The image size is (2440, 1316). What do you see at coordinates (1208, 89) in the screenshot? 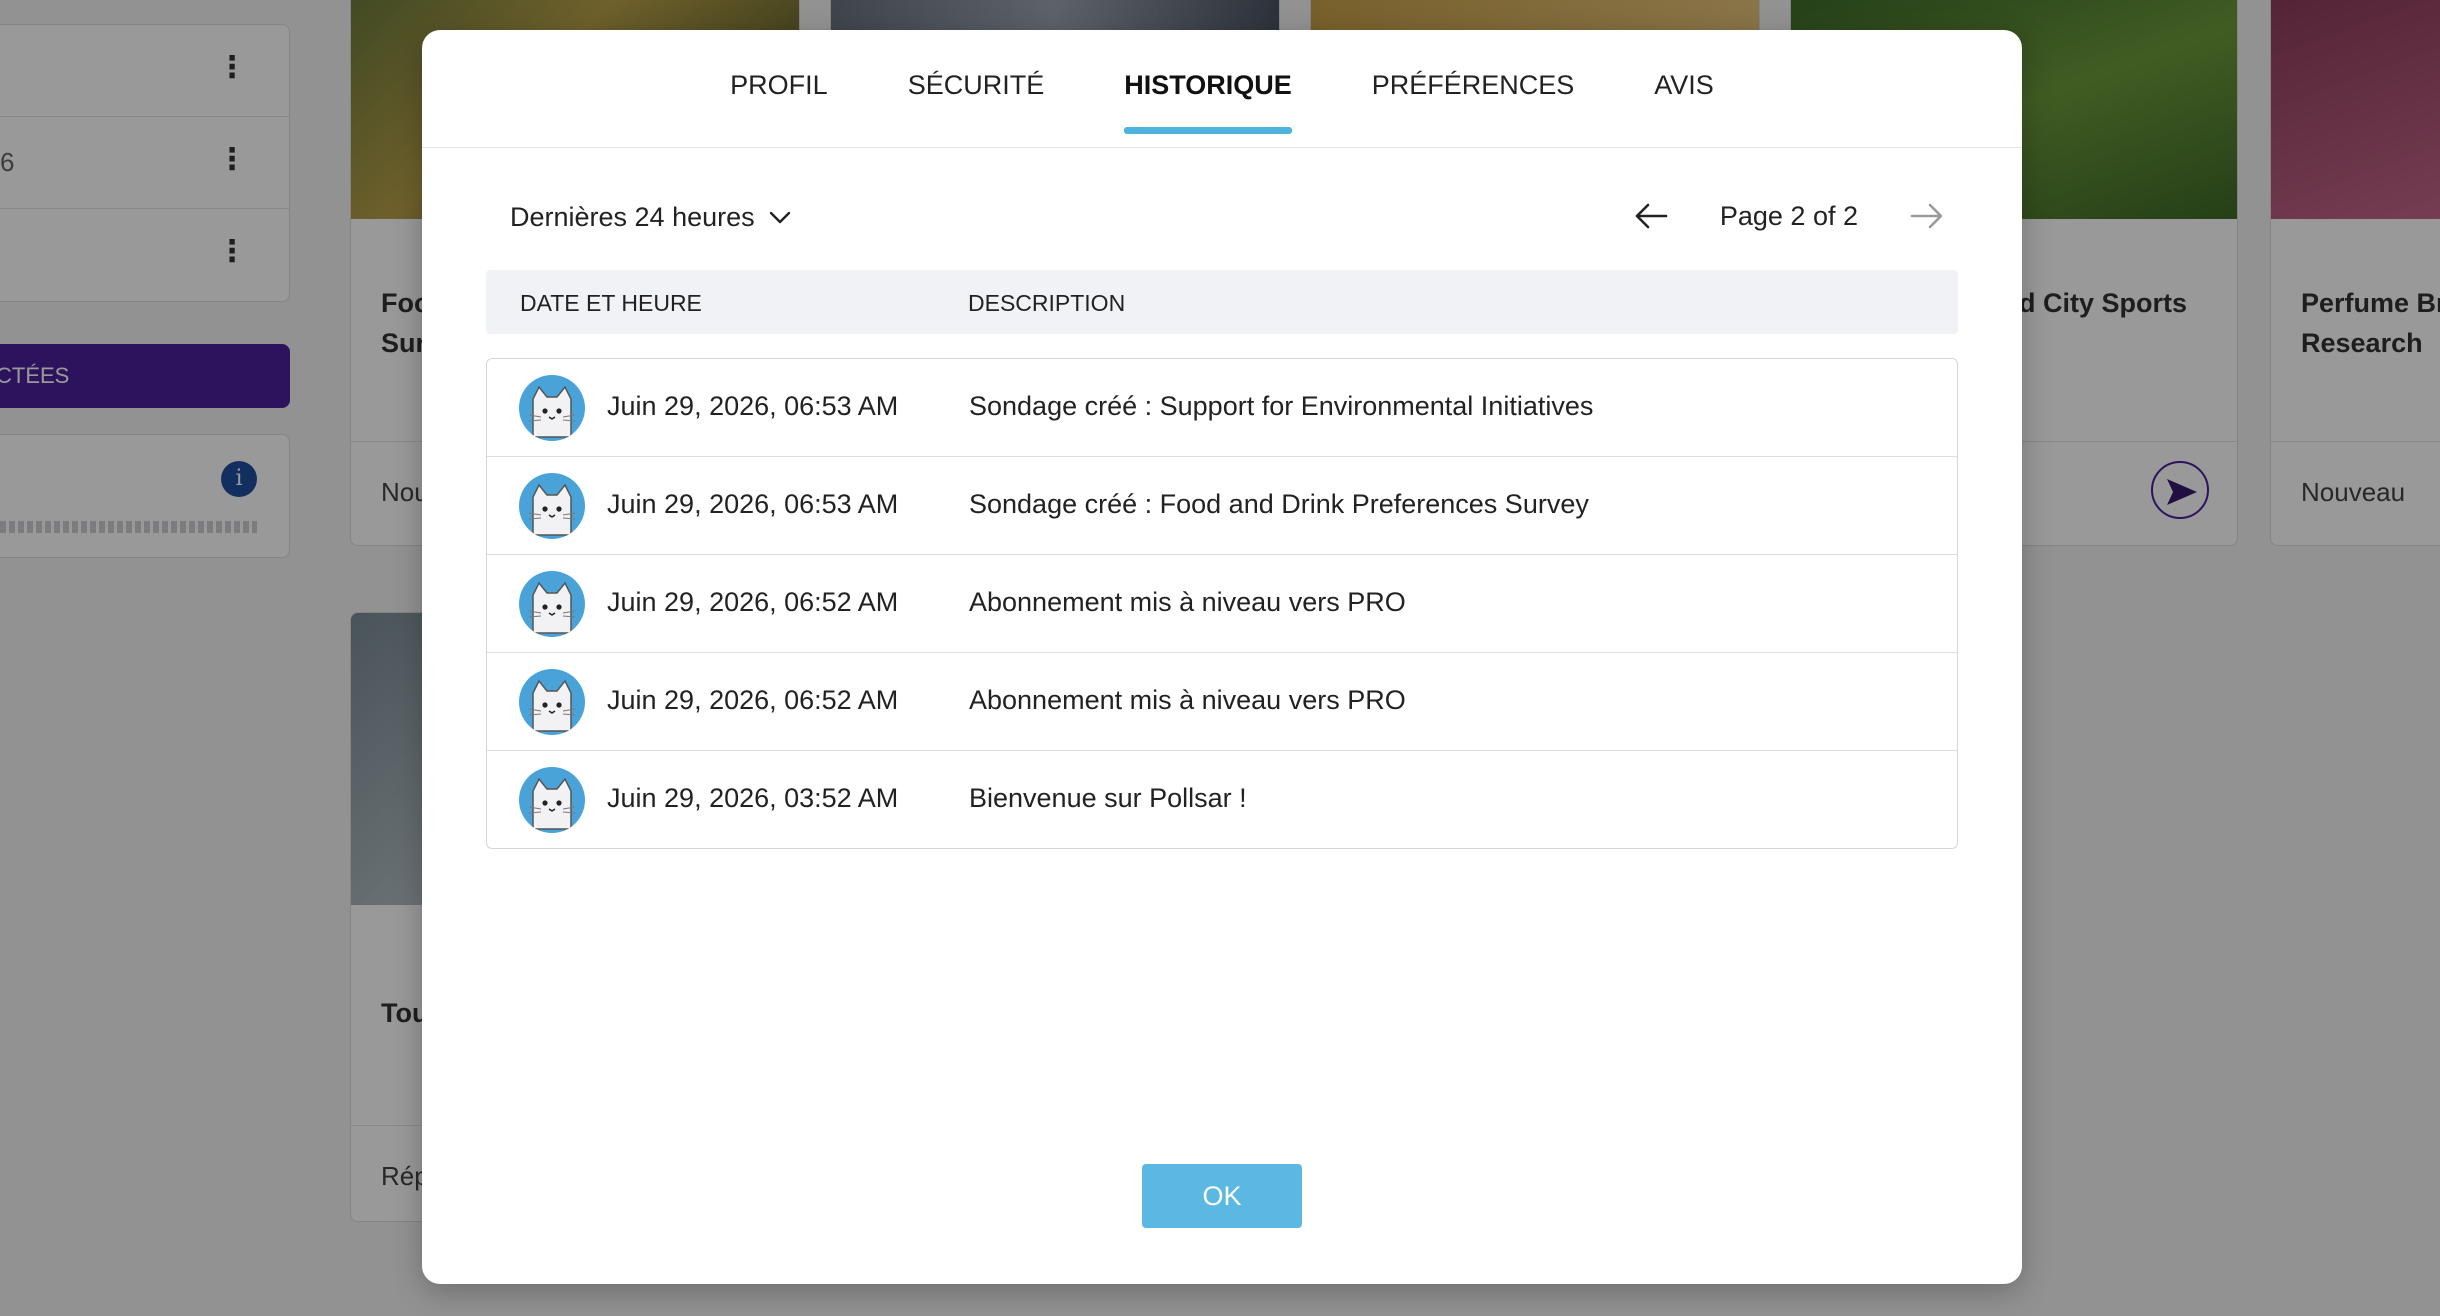
I see `tab-historique: HISTORIQUE` at bounding box center [1208, 89].